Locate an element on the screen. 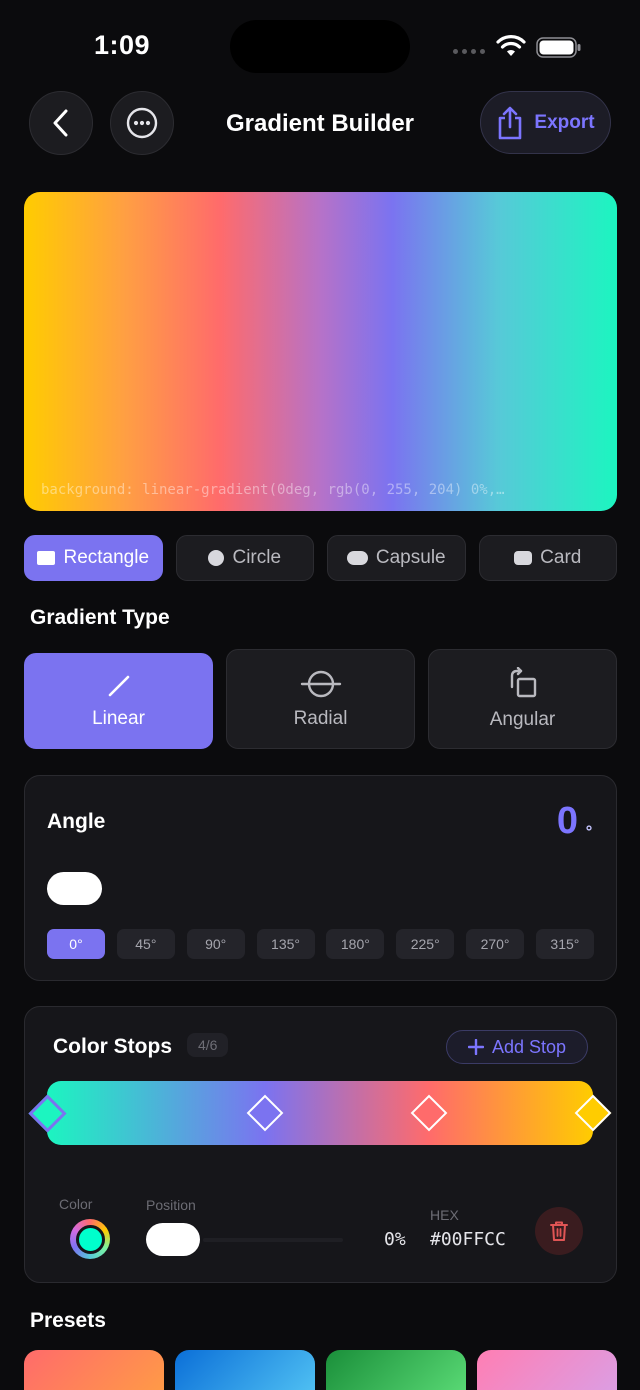  linear-icon is located at coordinates (118, 686).